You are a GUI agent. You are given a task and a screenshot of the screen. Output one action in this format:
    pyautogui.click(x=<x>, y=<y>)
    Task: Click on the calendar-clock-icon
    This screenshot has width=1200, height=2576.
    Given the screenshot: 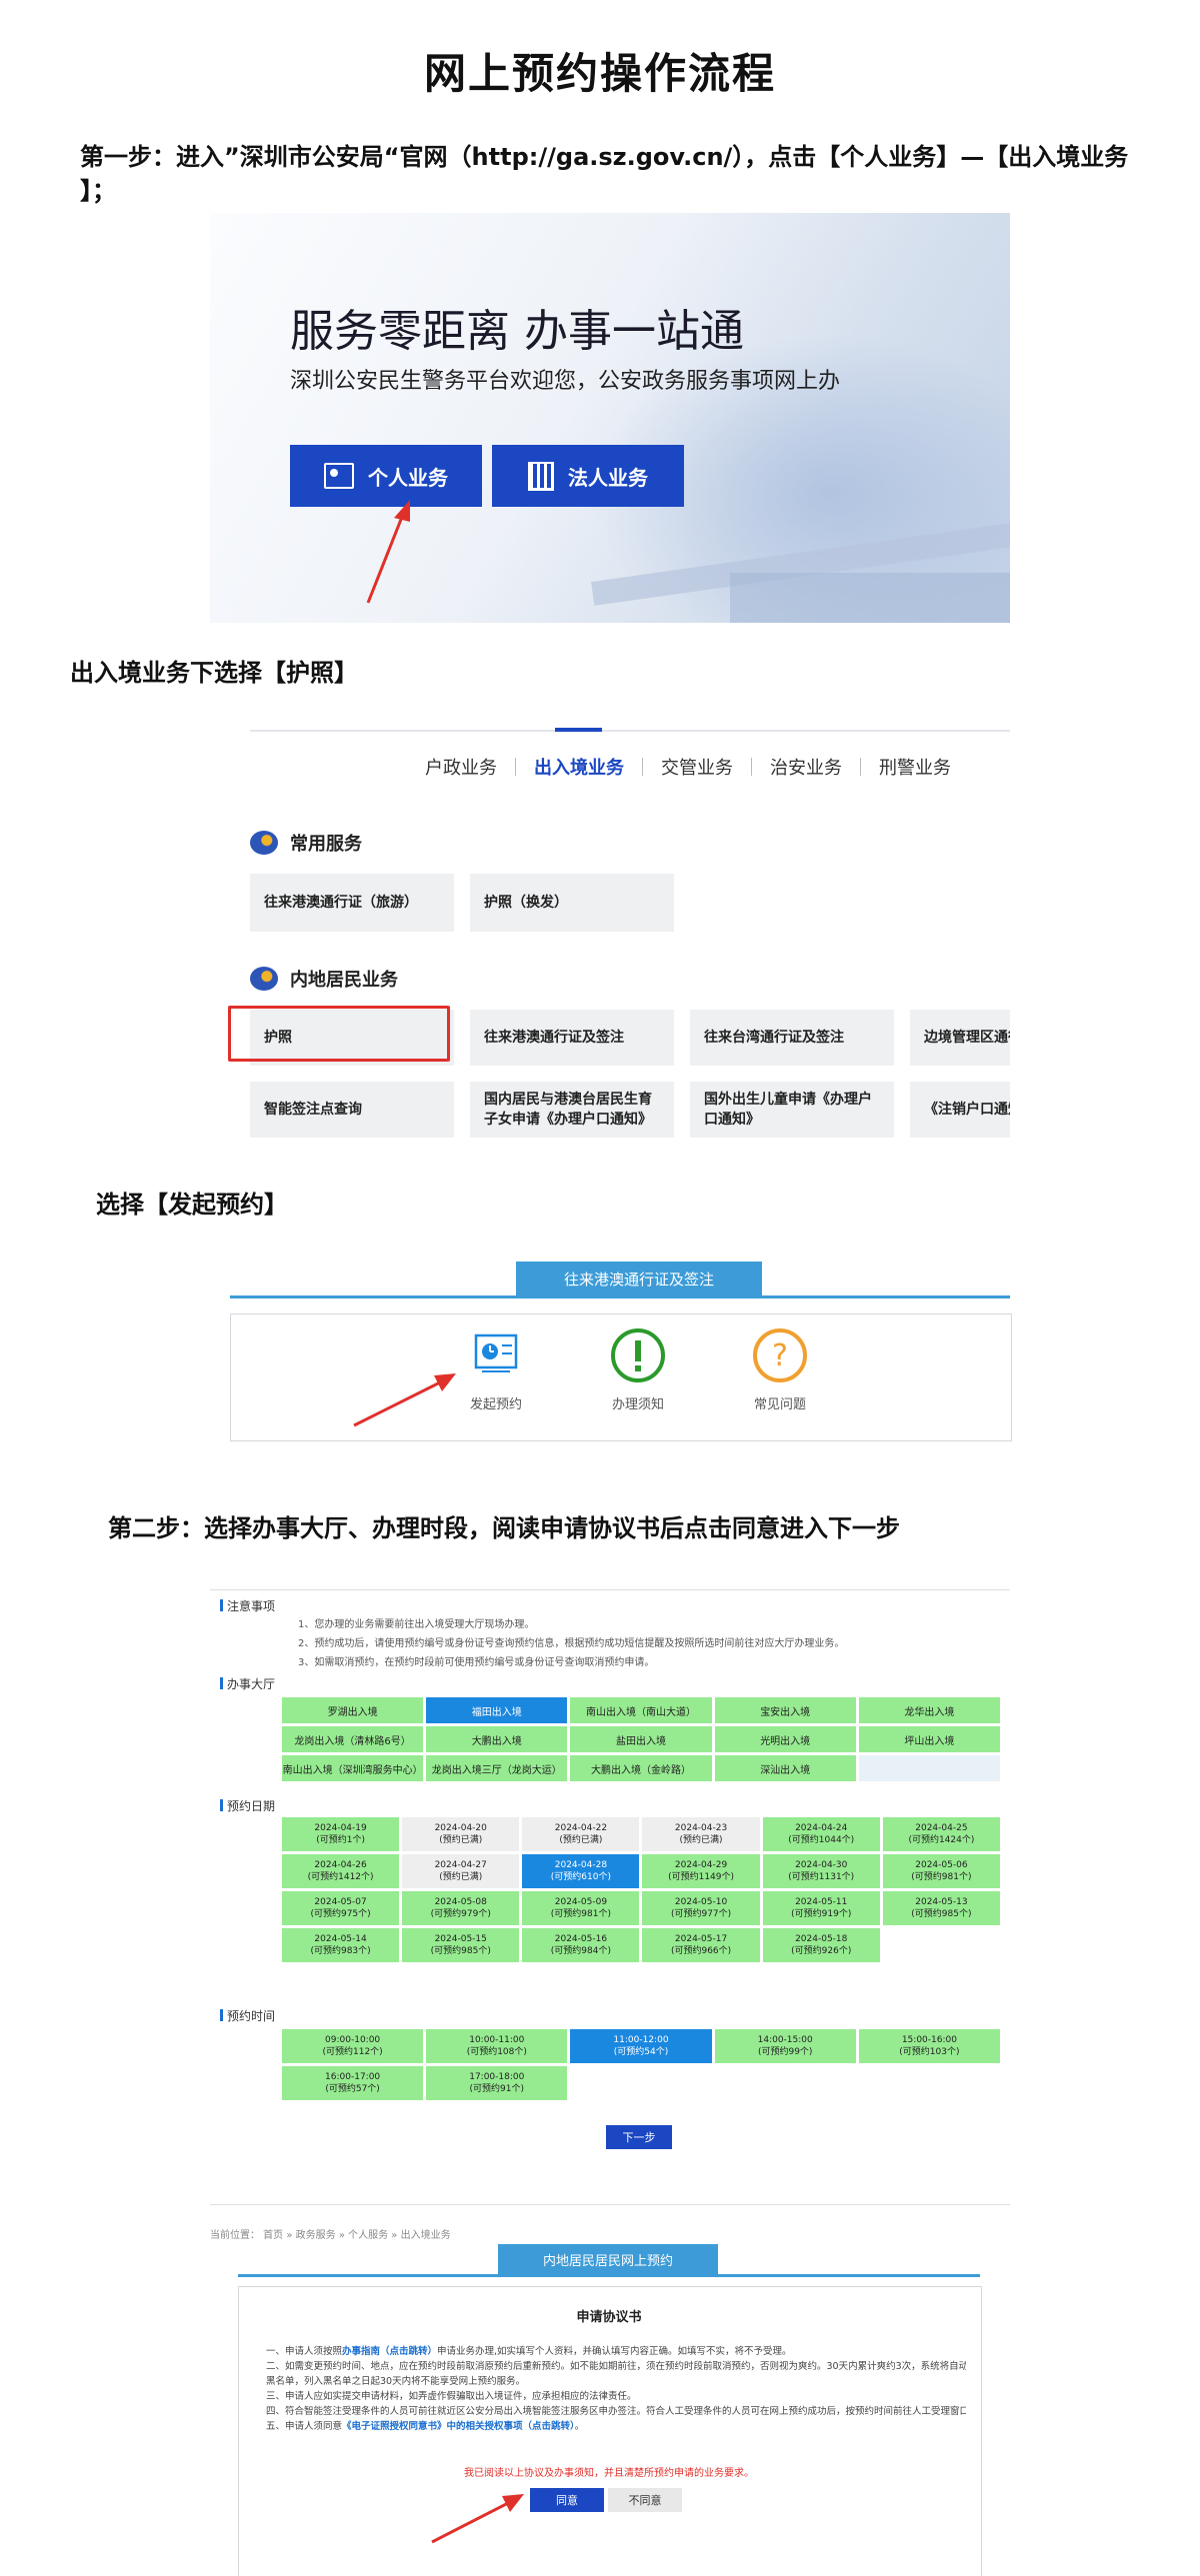 What is the action you would take?
    pyautogui.click(x=496, y=1353)
    